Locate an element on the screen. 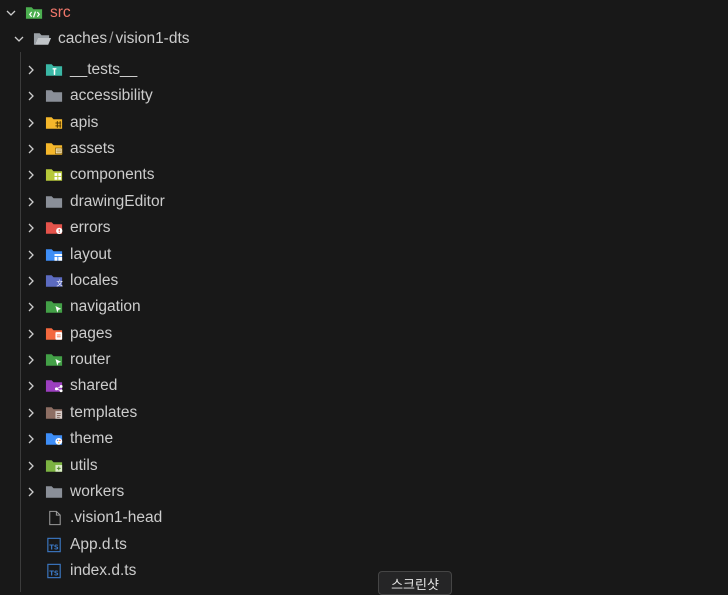 This screenshot has width=728, height=595. folder-i18n-icon: 文 is located at coordinates (54, 281).